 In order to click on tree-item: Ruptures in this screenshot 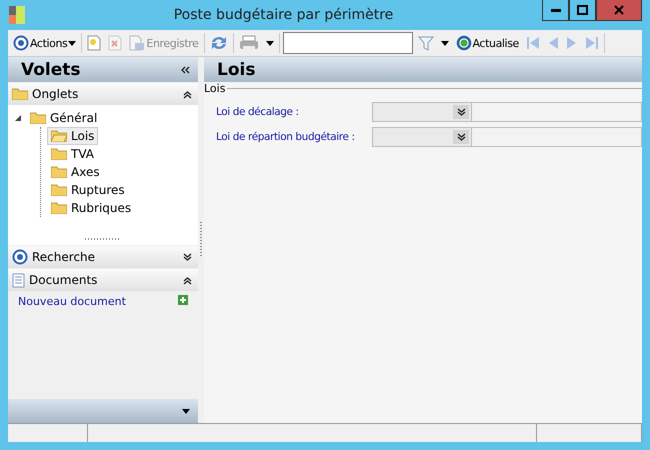, I will do `click(88, 190)`.